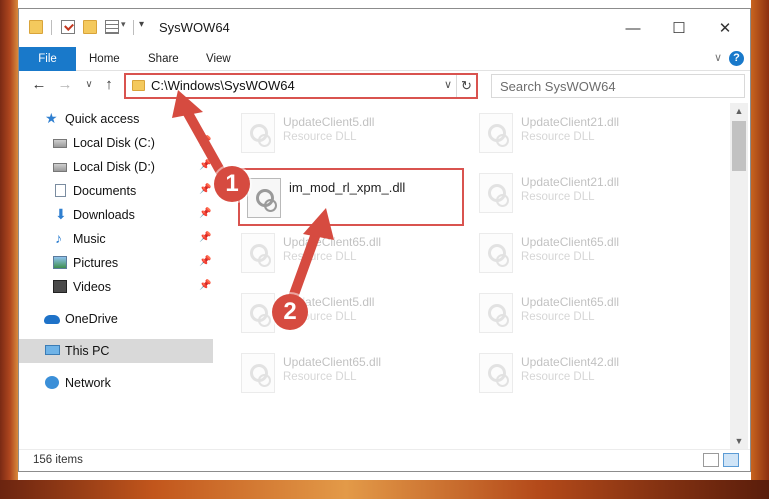 The width and height of the screenshot is (769, 499). I want to click on item-count: 156 items, so click(58, 460).